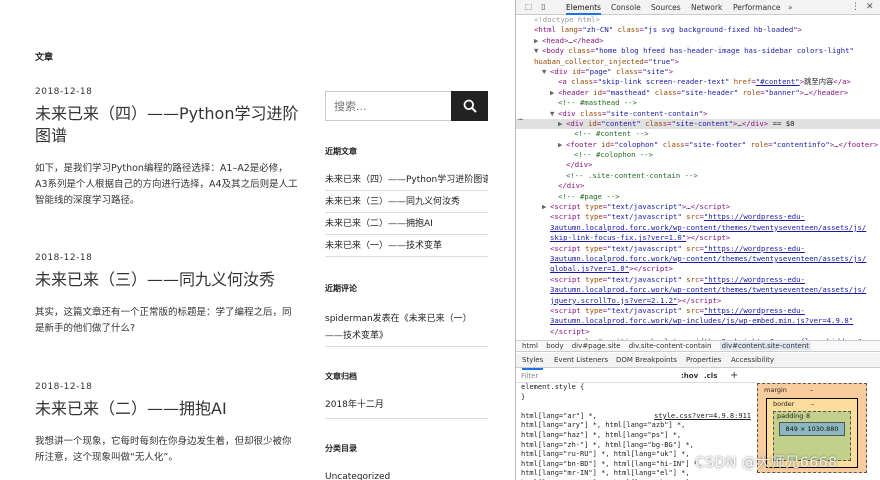 The image size is (880, 480). Describe the element at coordinates (406, 202) in the screenshot. I see `recent-post-link: 未来已来（三）——同九义何汝秀` at that location.